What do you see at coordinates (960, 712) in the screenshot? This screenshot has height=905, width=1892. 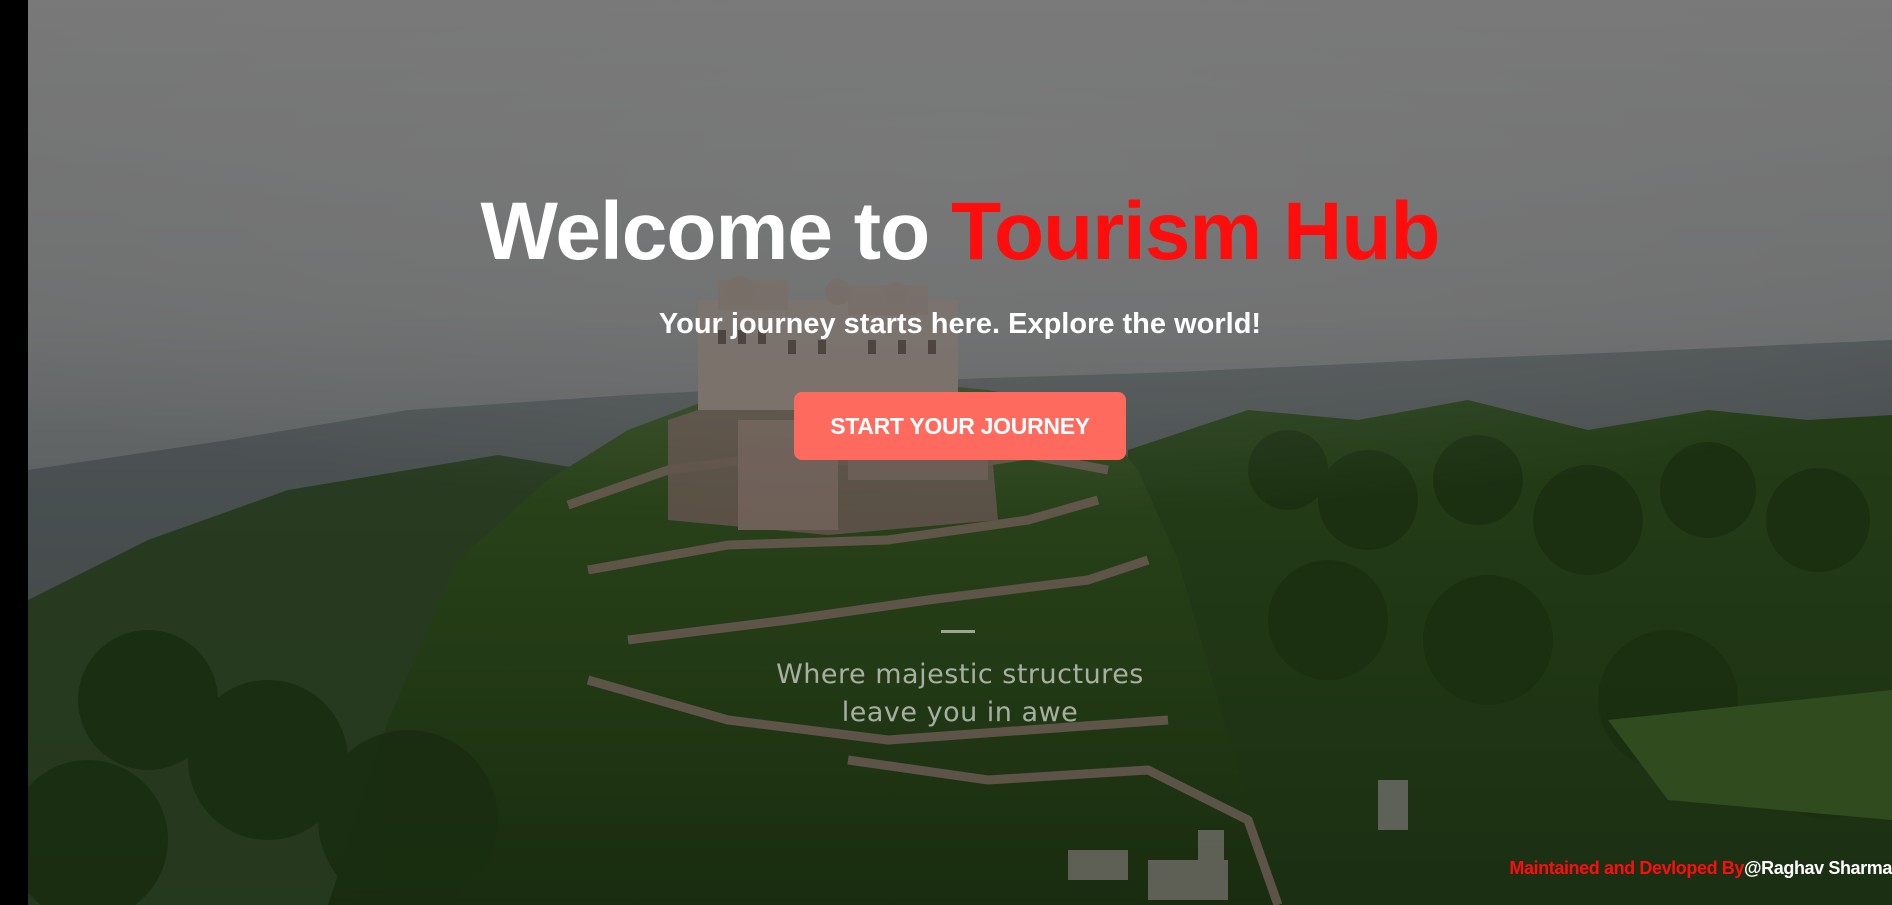 I see `tagline-line-2: leave you in awe` at bounding box center [960, 712].